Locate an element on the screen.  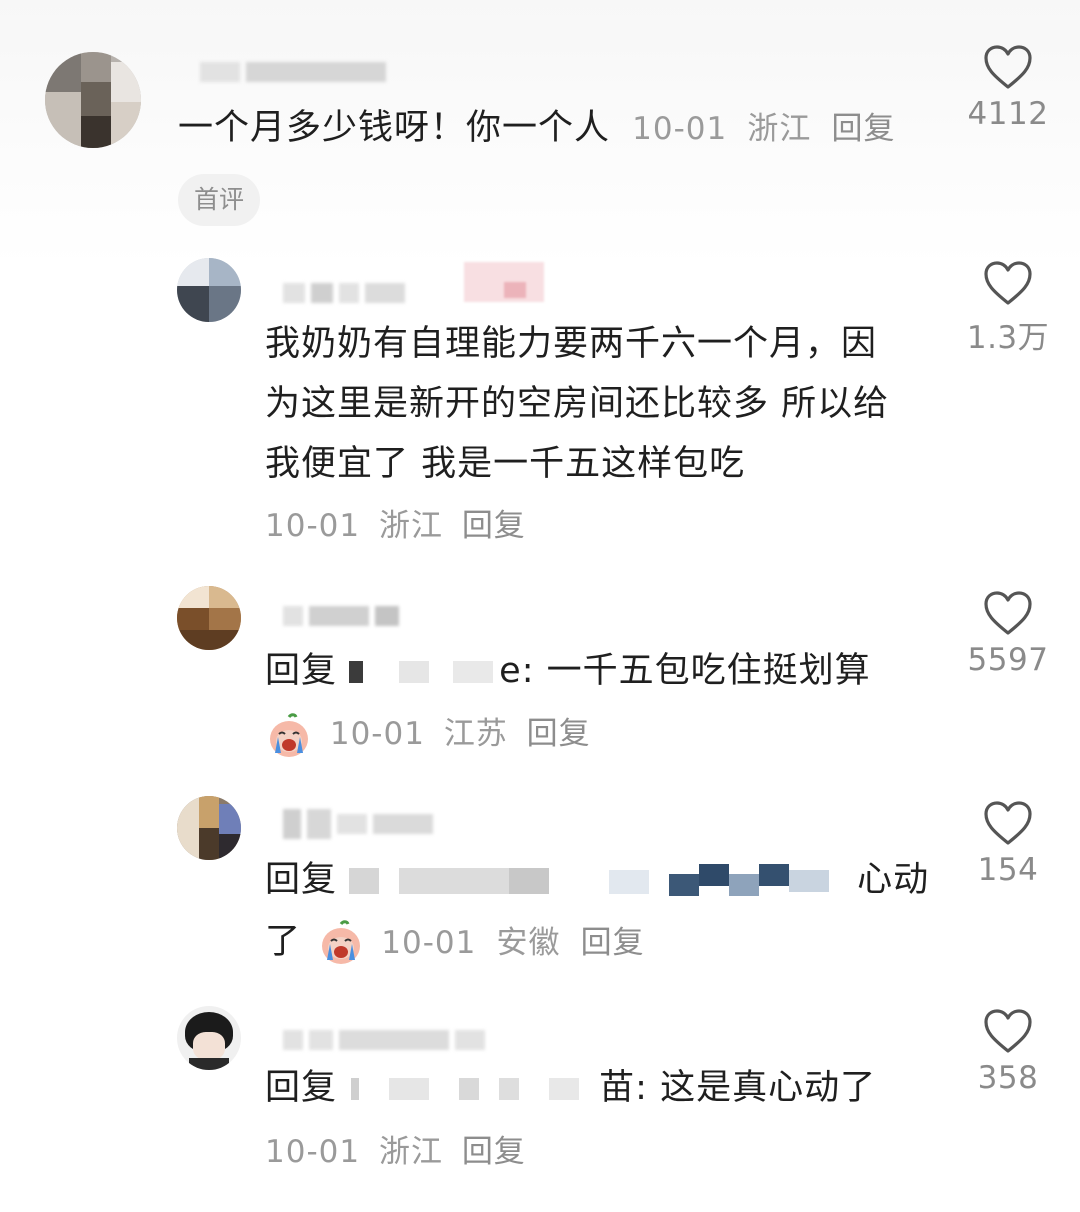
like-button: 5597 is located at coordinates (1008, 634).